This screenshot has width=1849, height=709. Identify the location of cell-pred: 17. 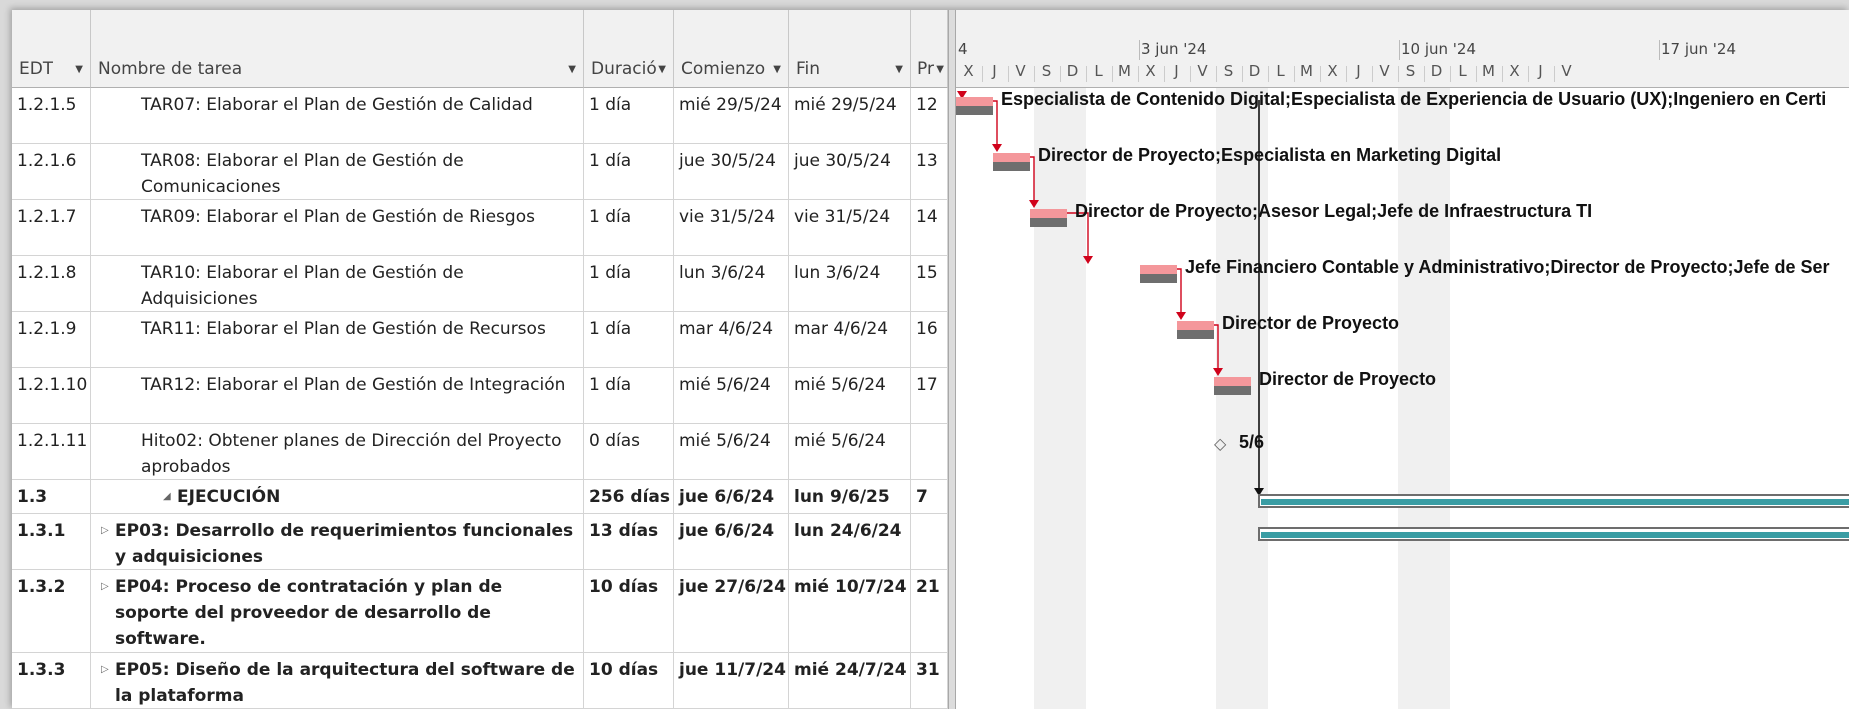
(929, 395).